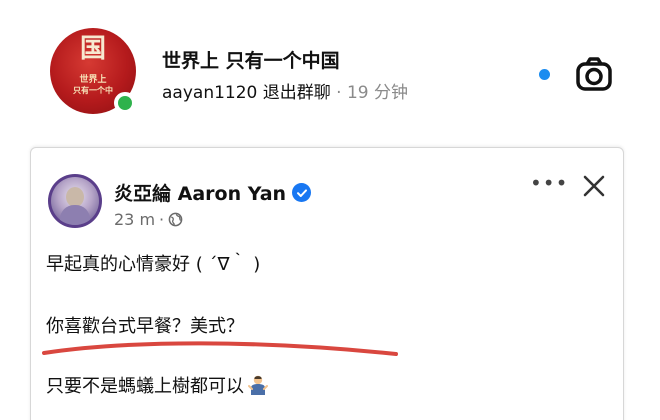  Describe the element at coordinates (145, 386) in the screenshot. I see `post-text-line3: 只要不是螞蟻上樹都可以` at that location.